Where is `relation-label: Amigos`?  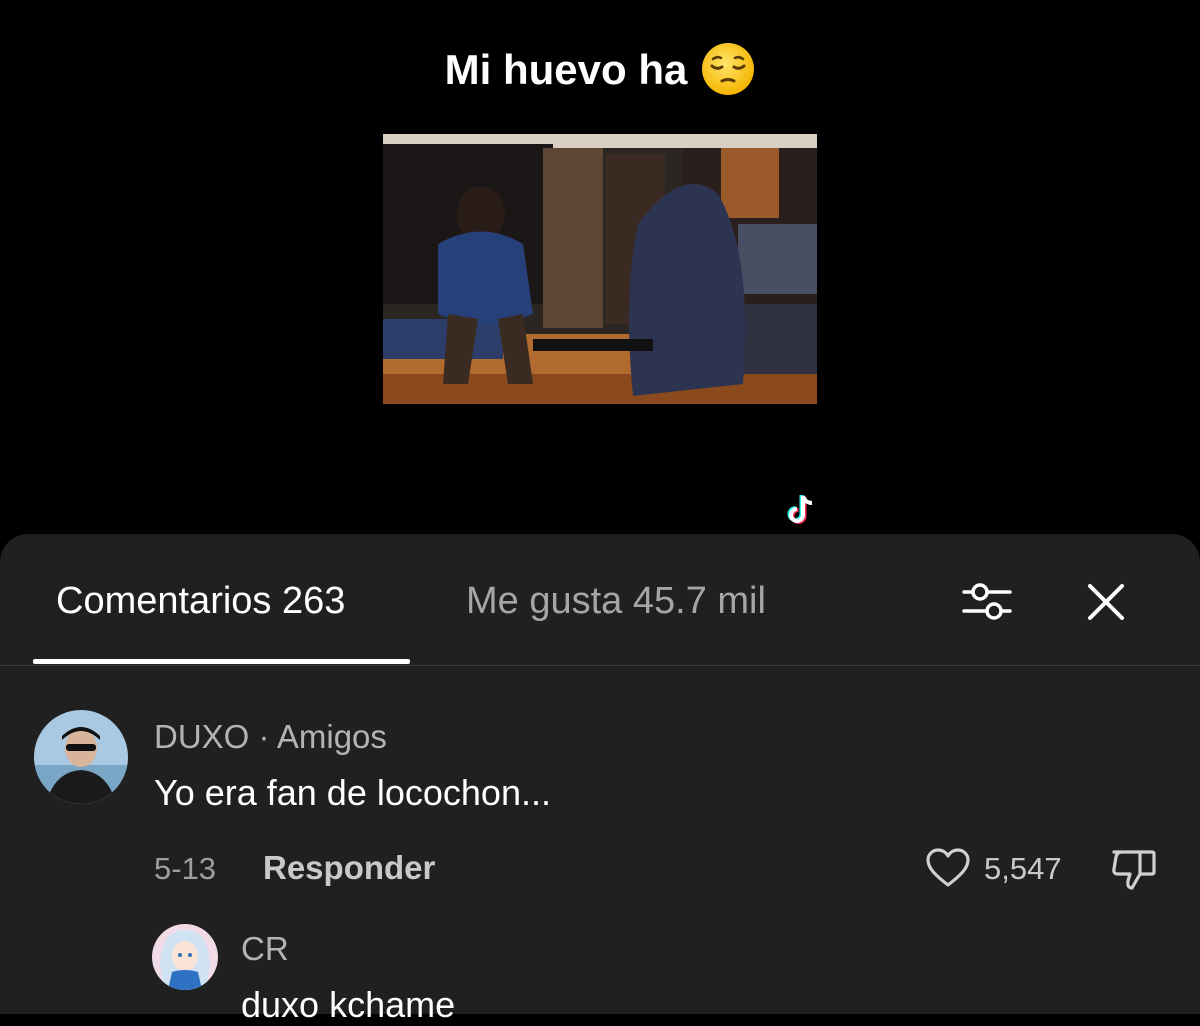 relation-label: Amigos is located at coordinates (331, 736).